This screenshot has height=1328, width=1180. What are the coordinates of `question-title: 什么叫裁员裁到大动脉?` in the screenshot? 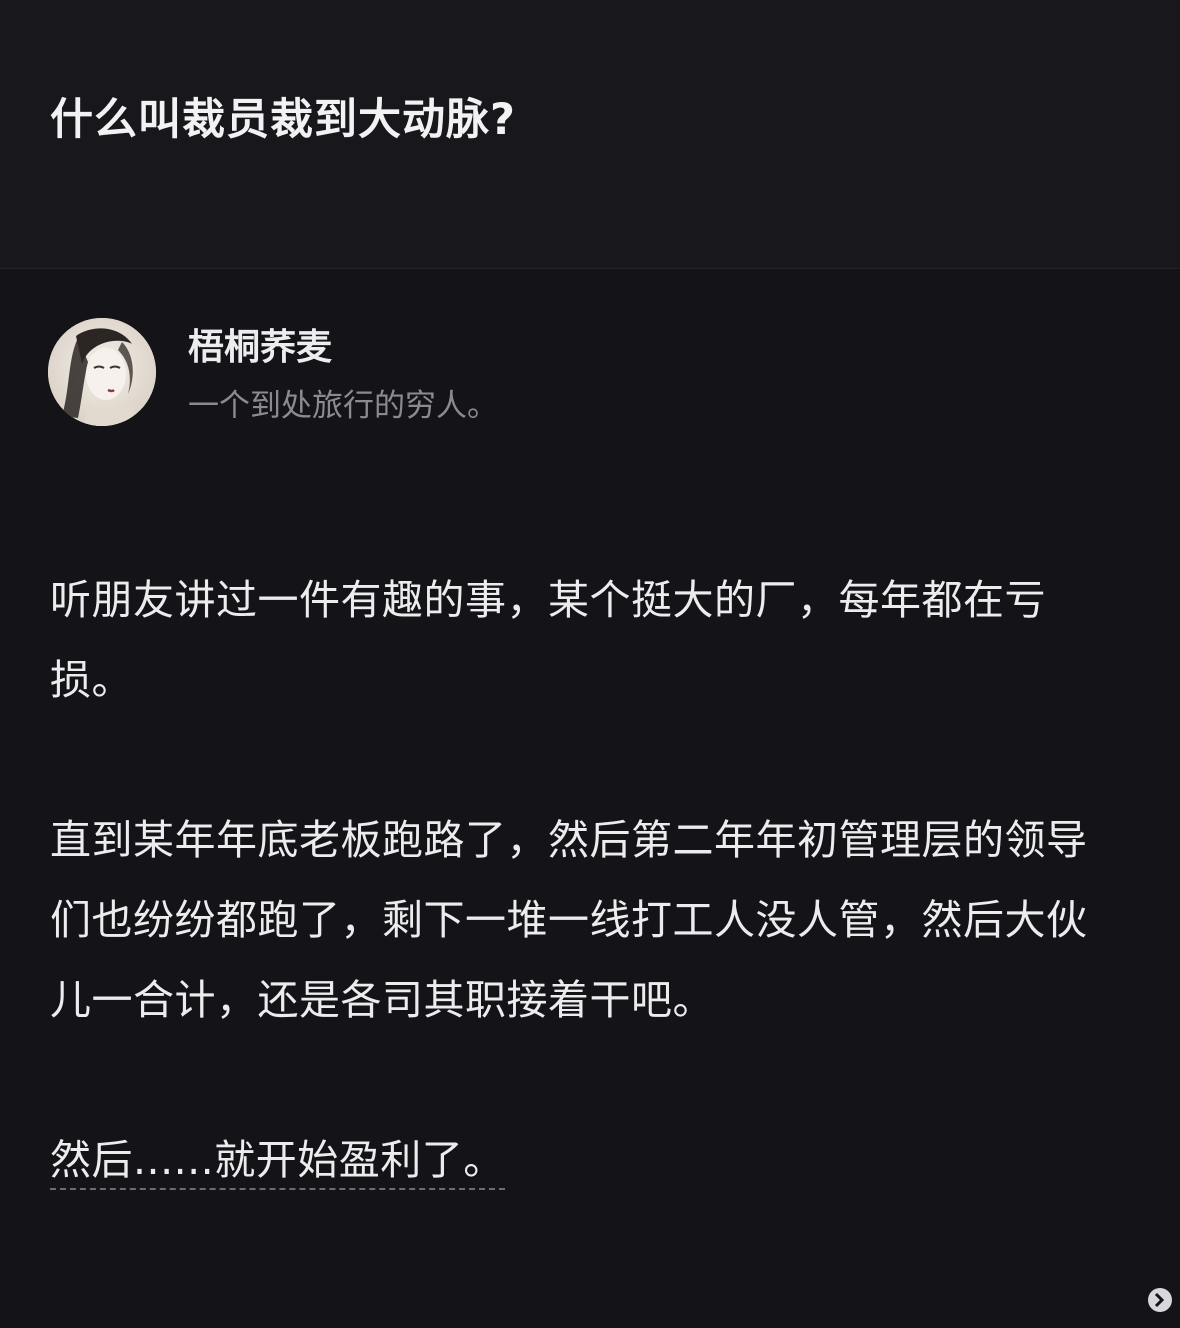 It's located at (283, 120).